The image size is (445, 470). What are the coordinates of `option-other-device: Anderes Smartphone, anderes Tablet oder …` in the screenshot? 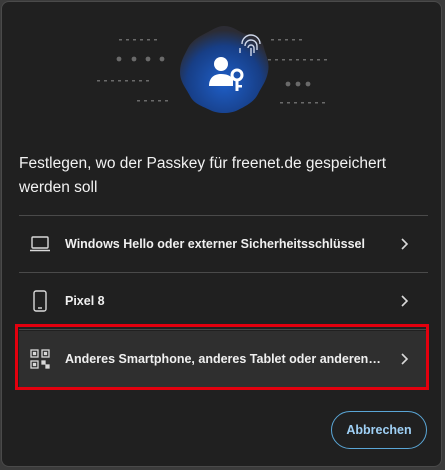 It's located at (223, 359).